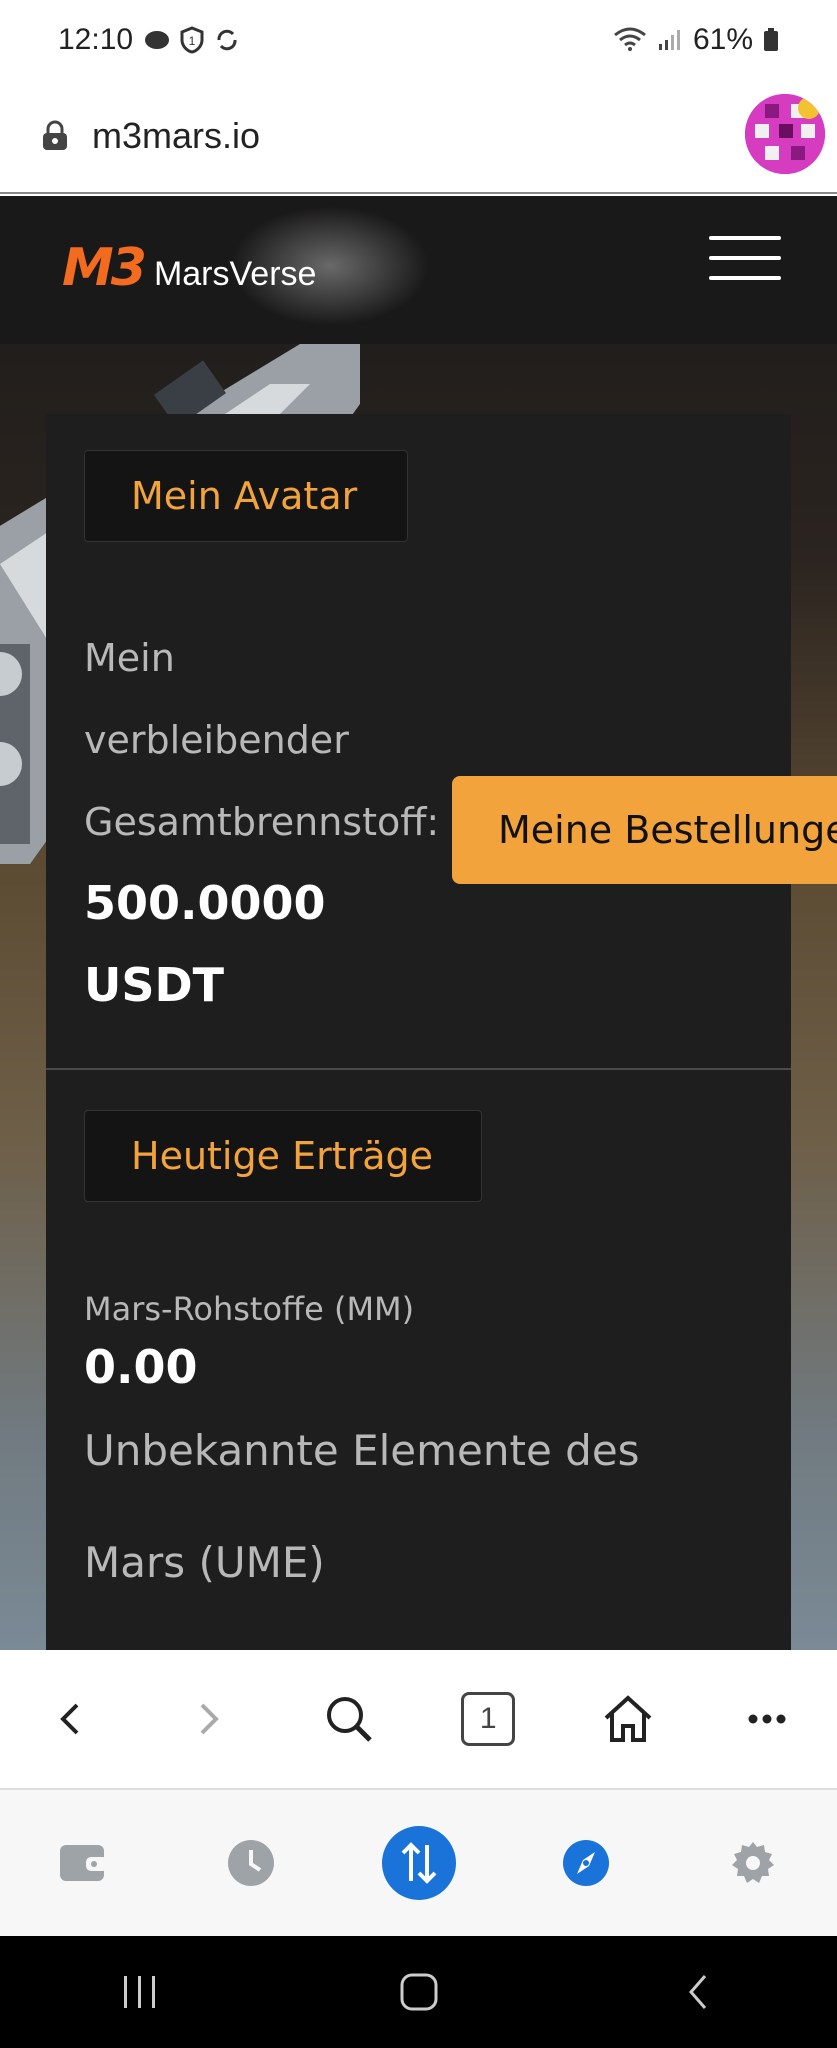 Image resolution: width=837 pixels, height=2048 pixels. What do you see at coordinates (205, 903) in the screenshot?
I see `fuel-value: 500.0000` at bounding box center [205, 903].